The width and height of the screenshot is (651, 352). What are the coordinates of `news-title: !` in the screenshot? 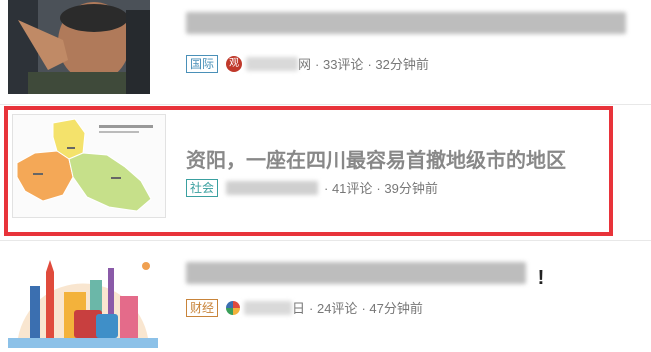 It's located at (365, 276).